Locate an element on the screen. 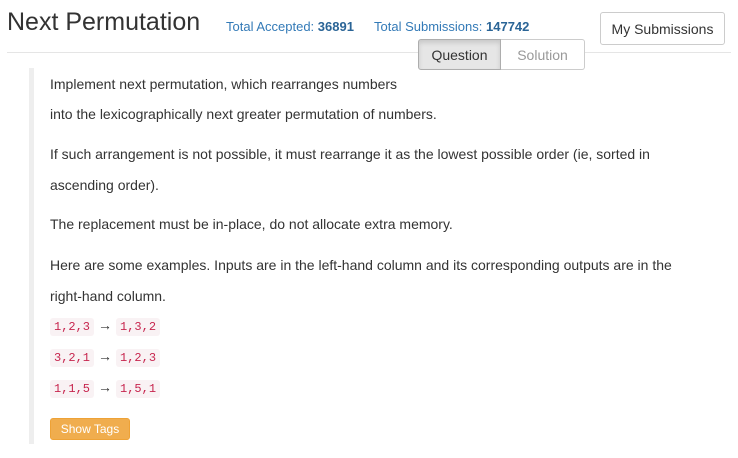  total-submissions-stat: Total Submissions: 147742 is located at coordinates (451, 26).